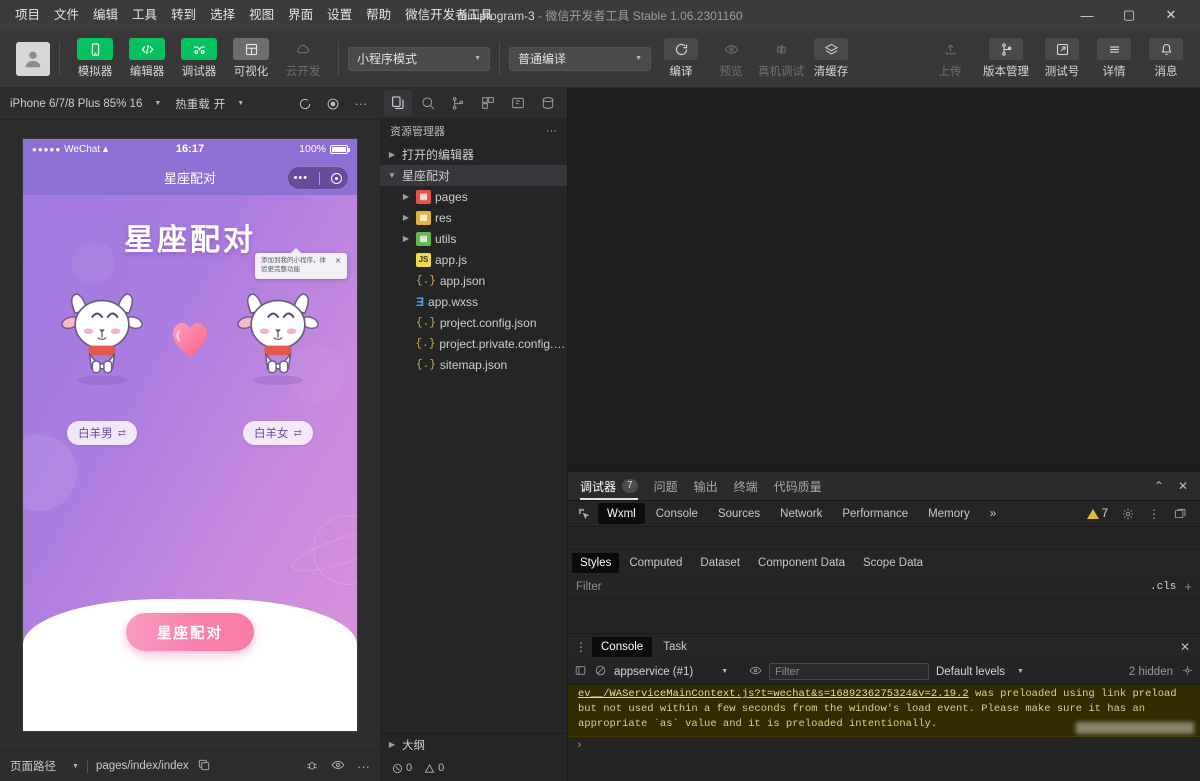 This screenshot has width=1200, height=781. What do you see at coordinates (33, 58) in the screenshot?
I see `avatar` at bounding box center [33, 58].